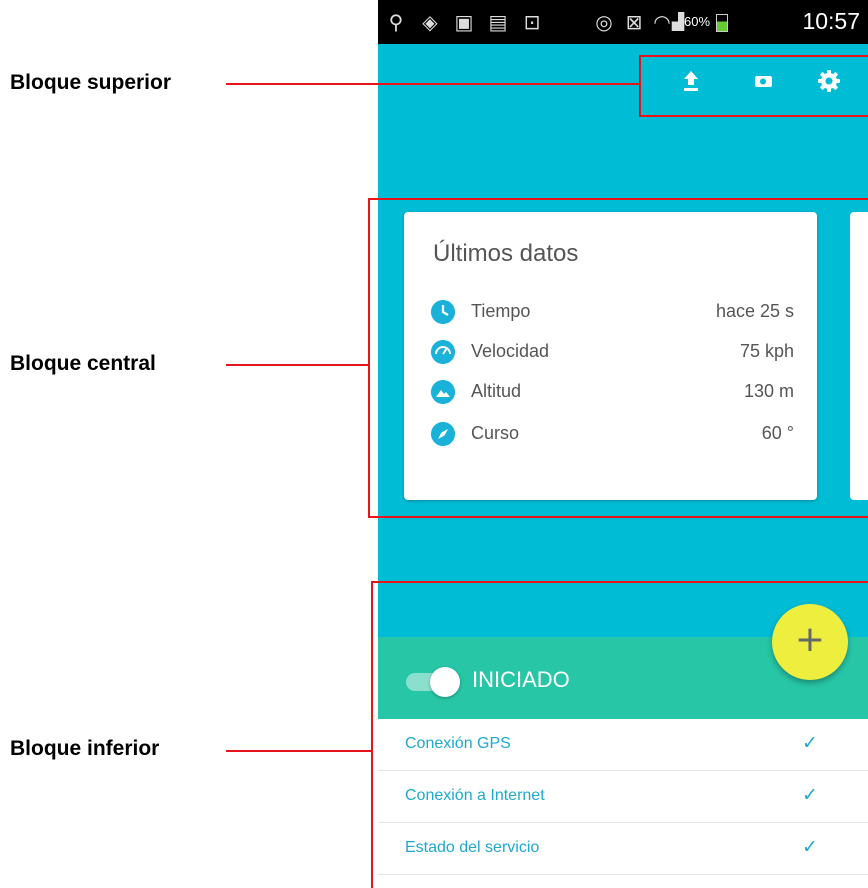 The image size is (868, 888). Describe the element at coordinates (521, 679) in the screenshot. I see `service-status-label: INICIADO` at that location.